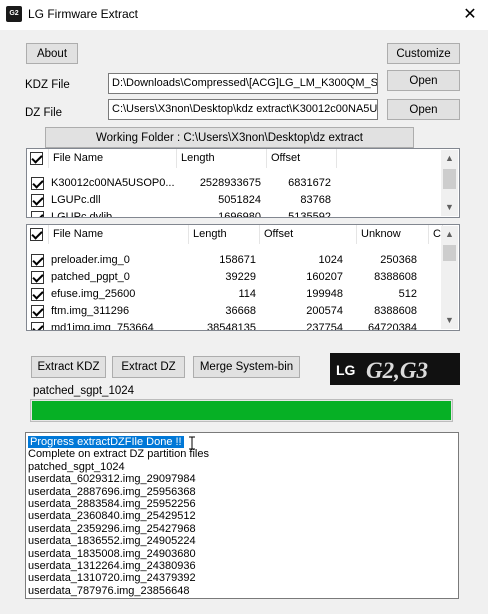 This screenshot has height=614, width=488. Describe the element at coordinates (324, 294) in the screenshot. I see `offset-cell: 199948` at that location.